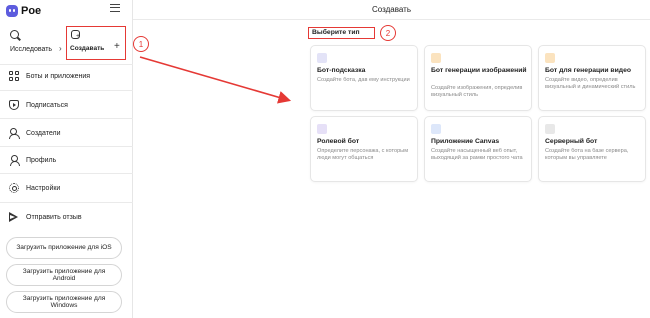  What do you see at coordinates (96, 43) in the screenshot?
I see `create-button: Создавать +` at bounding box center [96, 43].